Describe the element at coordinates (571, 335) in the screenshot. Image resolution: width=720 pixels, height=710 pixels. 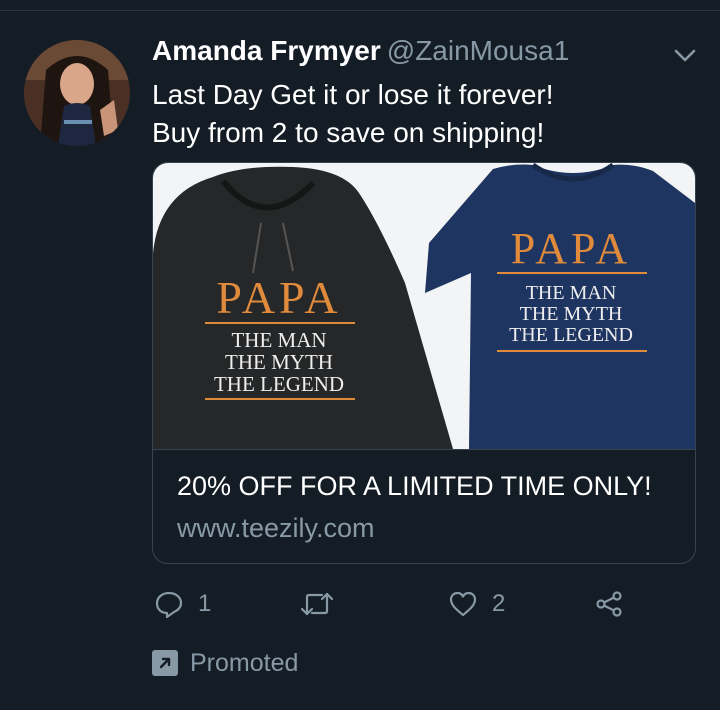
I see `tshirt-print-line-3: THE LEGEND` at that location.